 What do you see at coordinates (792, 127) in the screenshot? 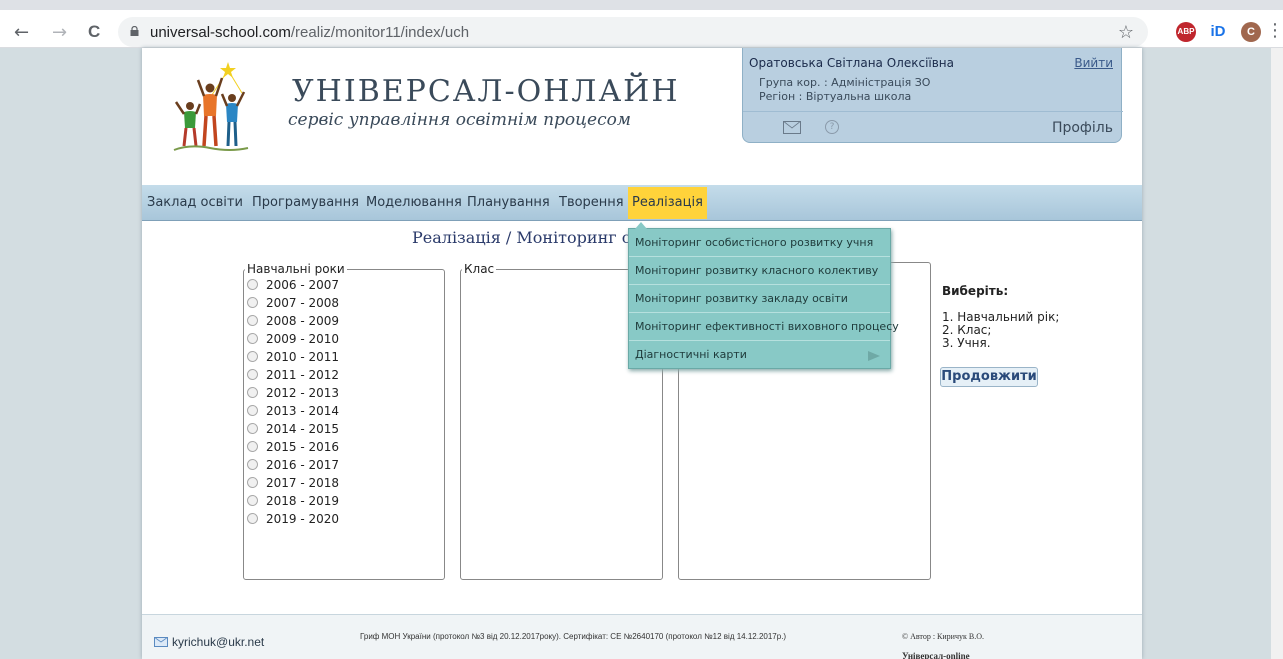
I see `envelope-icon` at bounding box center [792, 127].